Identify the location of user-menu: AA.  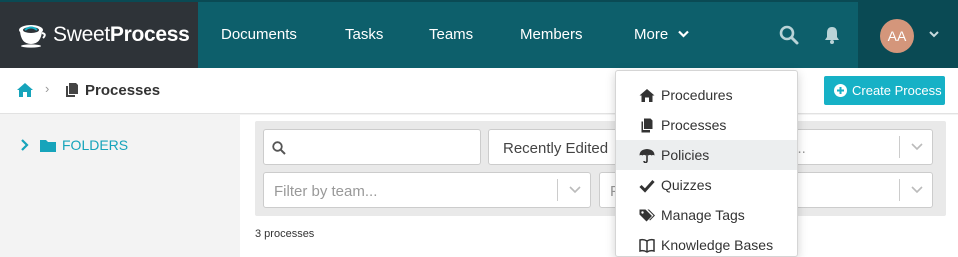
(908, 35).